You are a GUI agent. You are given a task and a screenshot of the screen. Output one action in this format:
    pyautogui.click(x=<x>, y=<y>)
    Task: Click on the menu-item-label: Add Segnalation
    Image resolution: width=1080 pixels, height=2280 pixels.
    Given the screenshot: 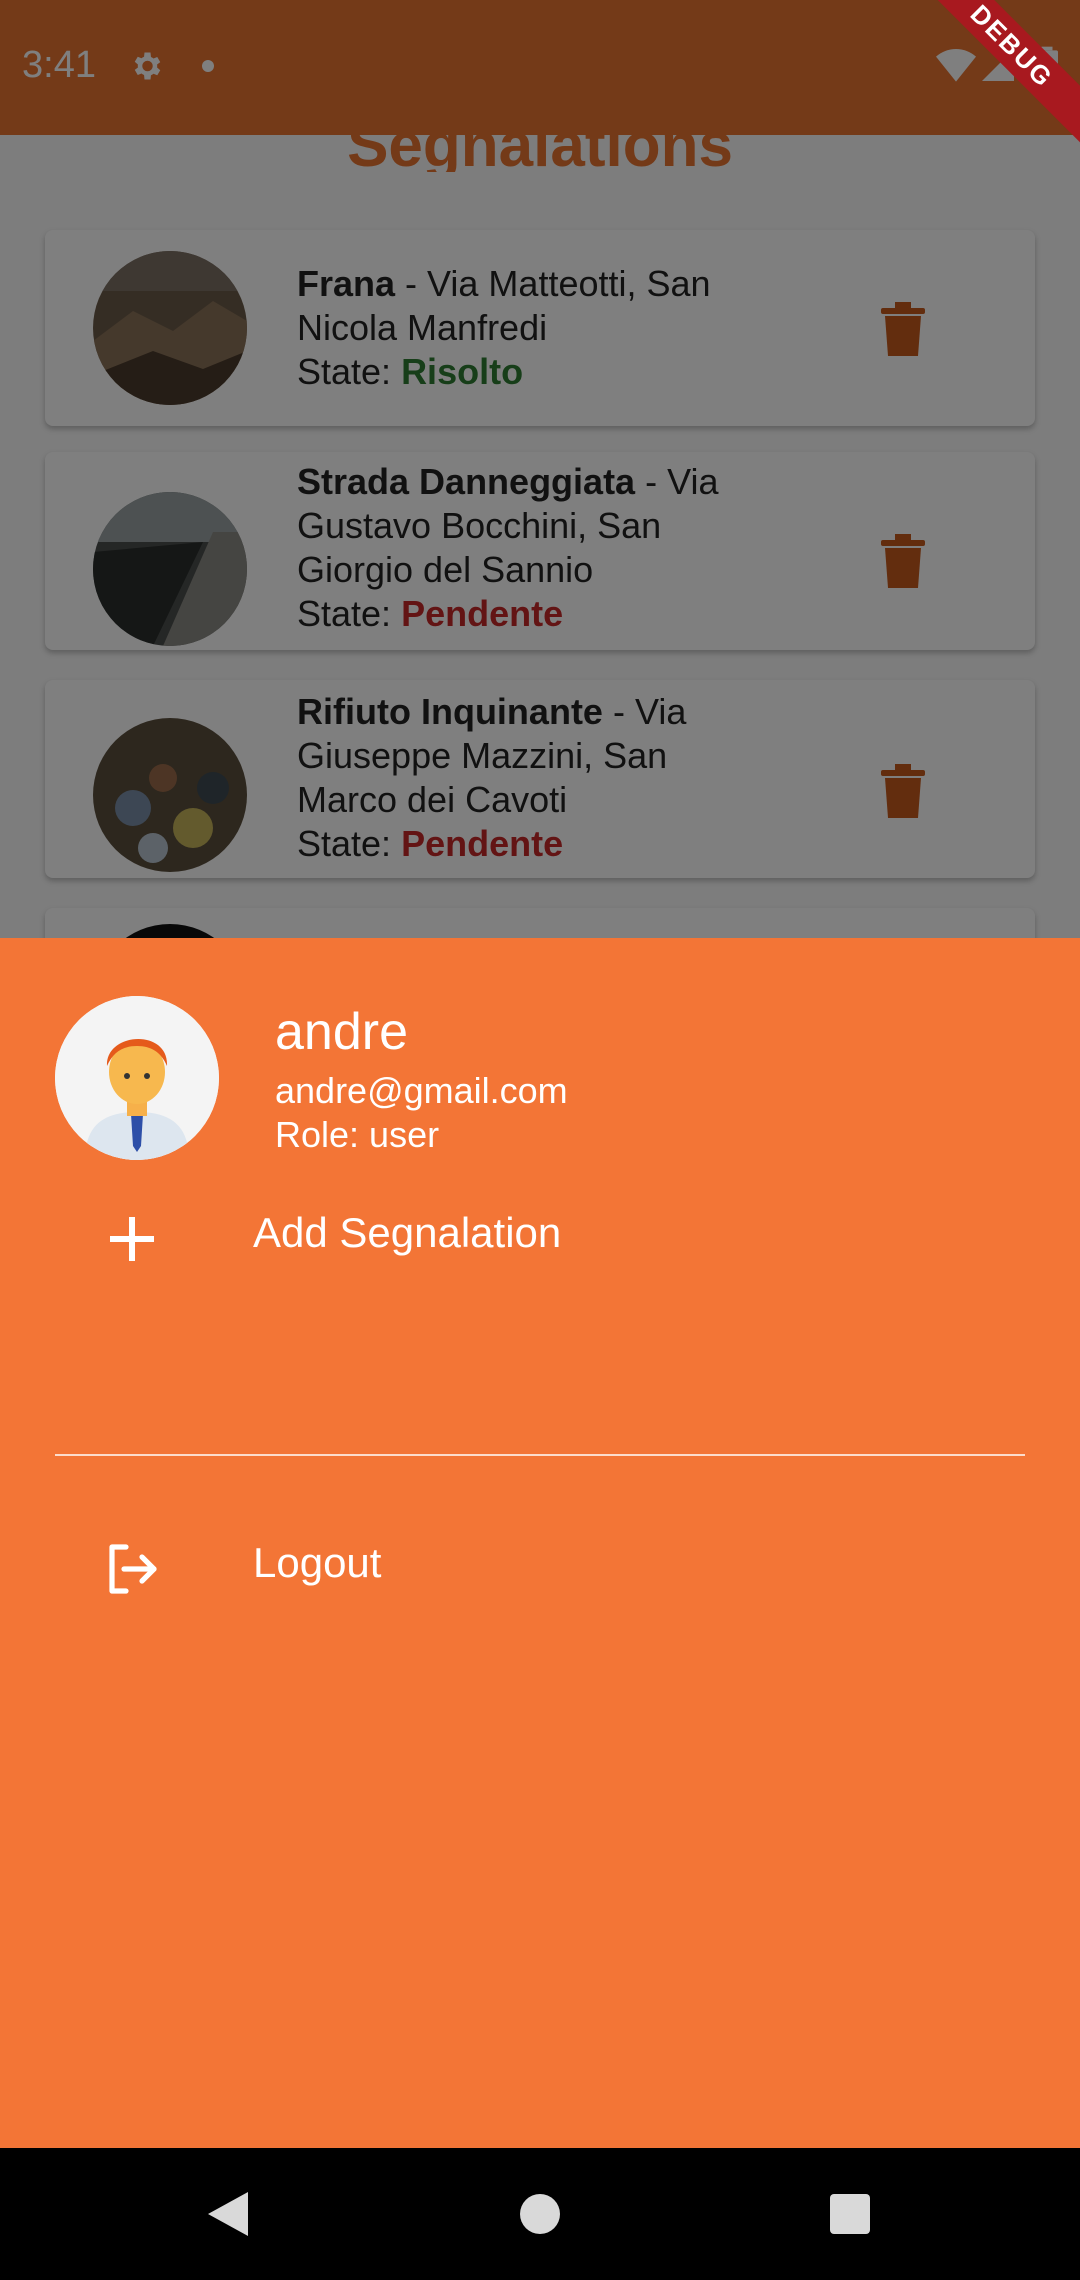 What is the action you would take?
    pyautogui.click(x=407, y=1232)
    